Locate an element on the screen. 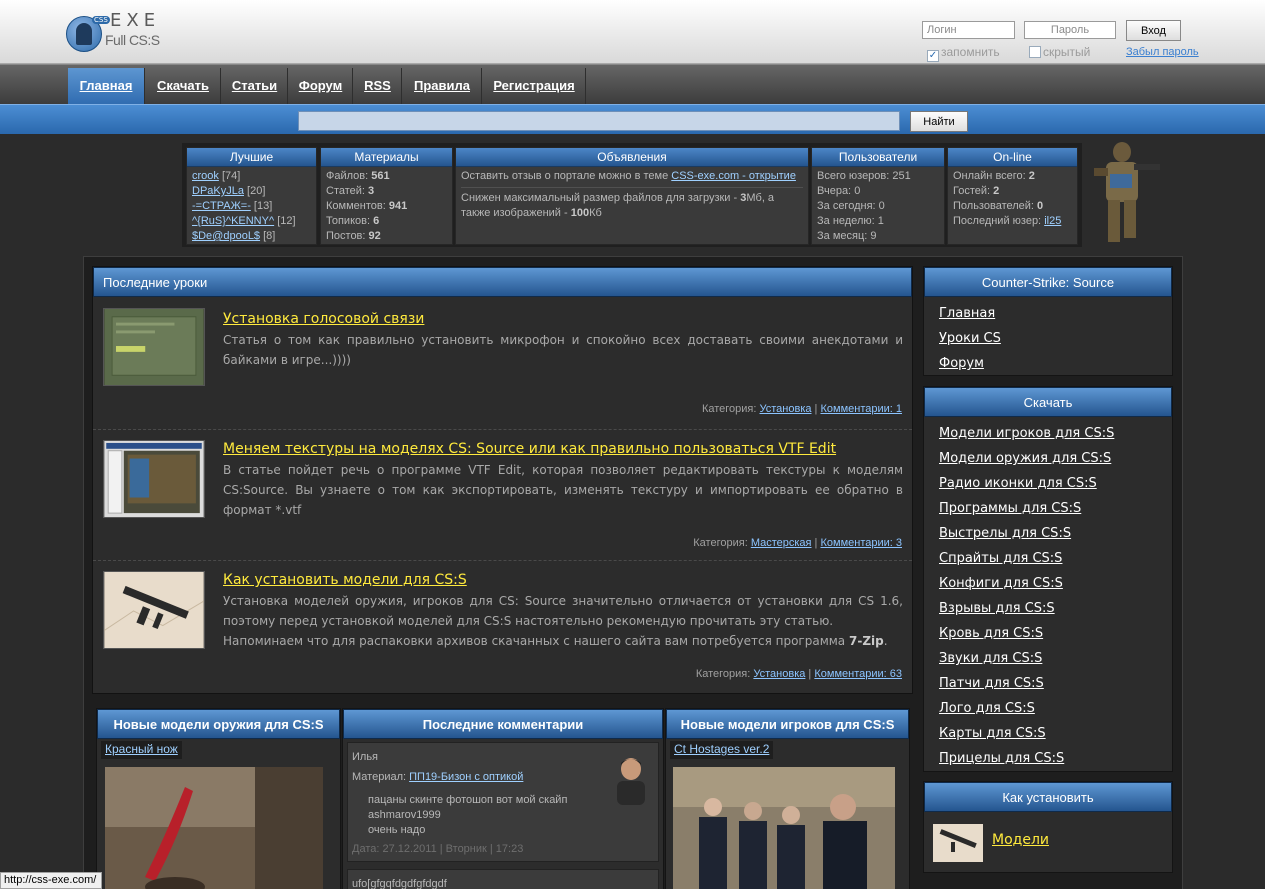 The image size is (1265, 889). download-link-sprites: Спрайты для CS:S is located at coordinates (1055, 558).